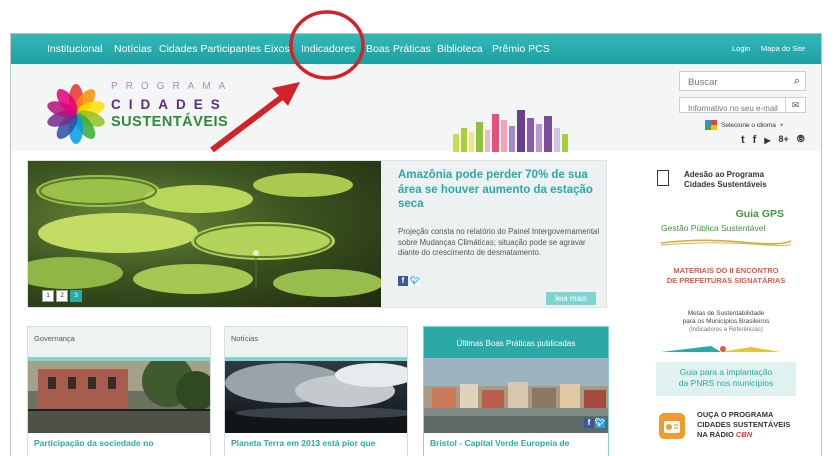  I want to click on card-header-label: Últimas Boas Práticas publicadas, so click(516, 343).